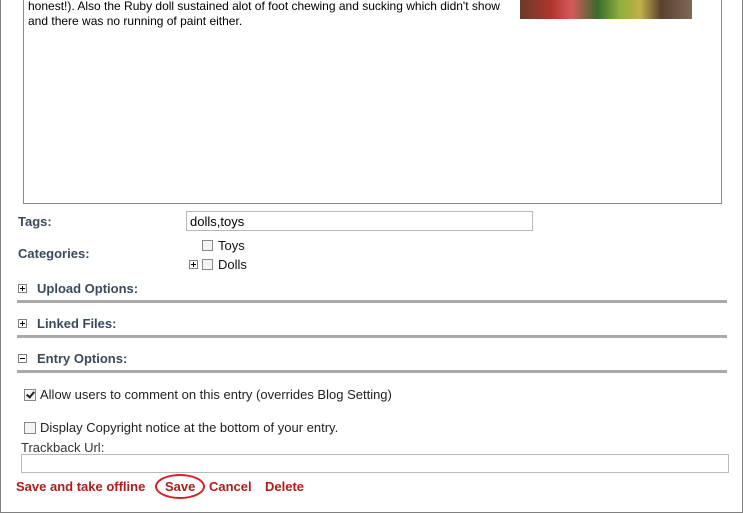 The height and width of the screenshot is (514, 743). What do you see at coordinates (207, 245) in the screenshot?
I see `category-toys-checkbox` at bounding box center [207, 245].